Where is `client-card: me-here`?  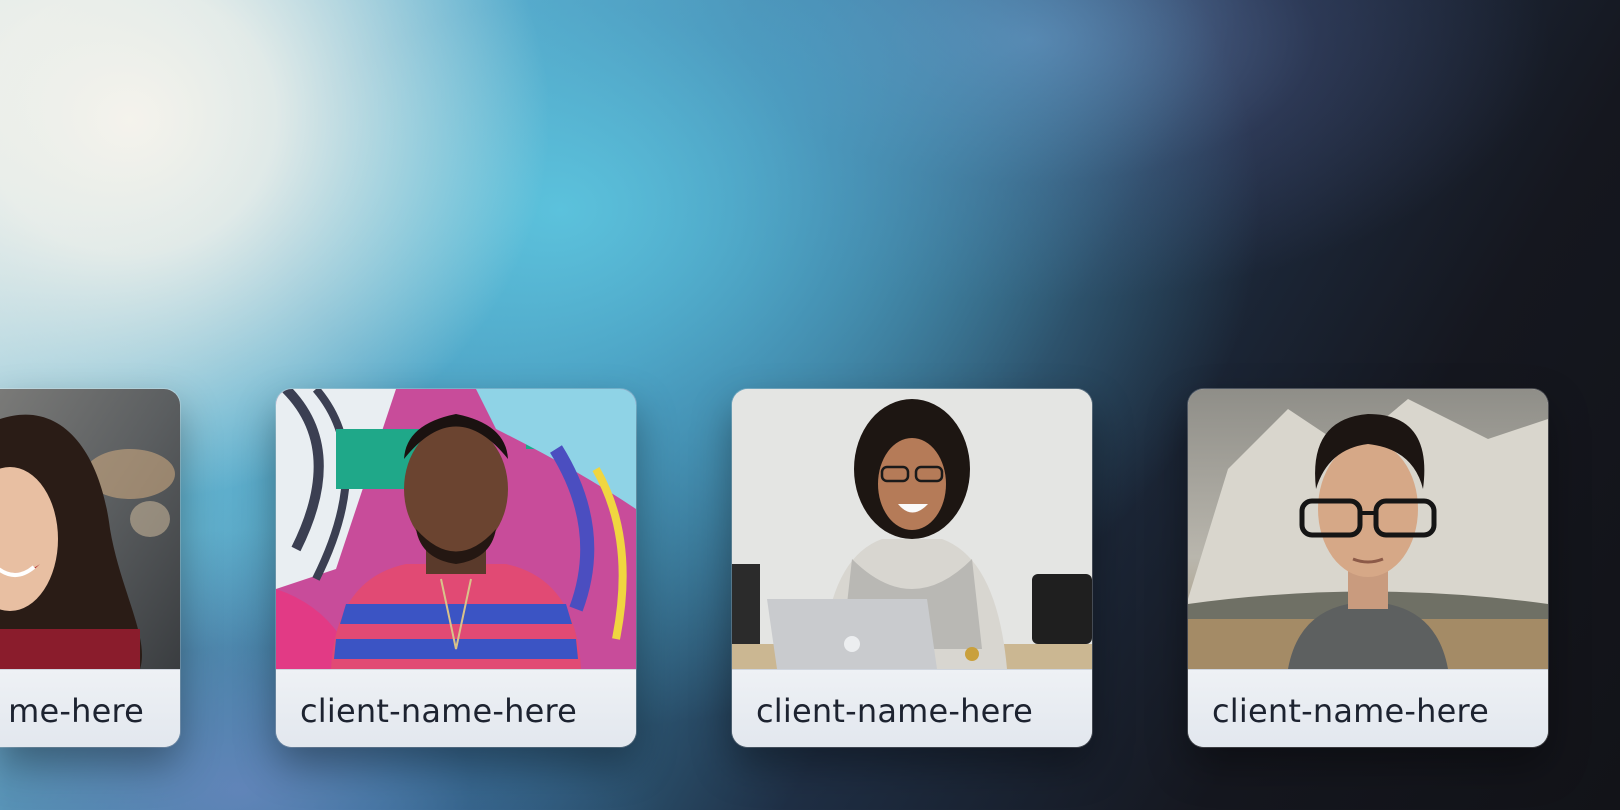
client-card: me-here is located at coordinates (90, 568).